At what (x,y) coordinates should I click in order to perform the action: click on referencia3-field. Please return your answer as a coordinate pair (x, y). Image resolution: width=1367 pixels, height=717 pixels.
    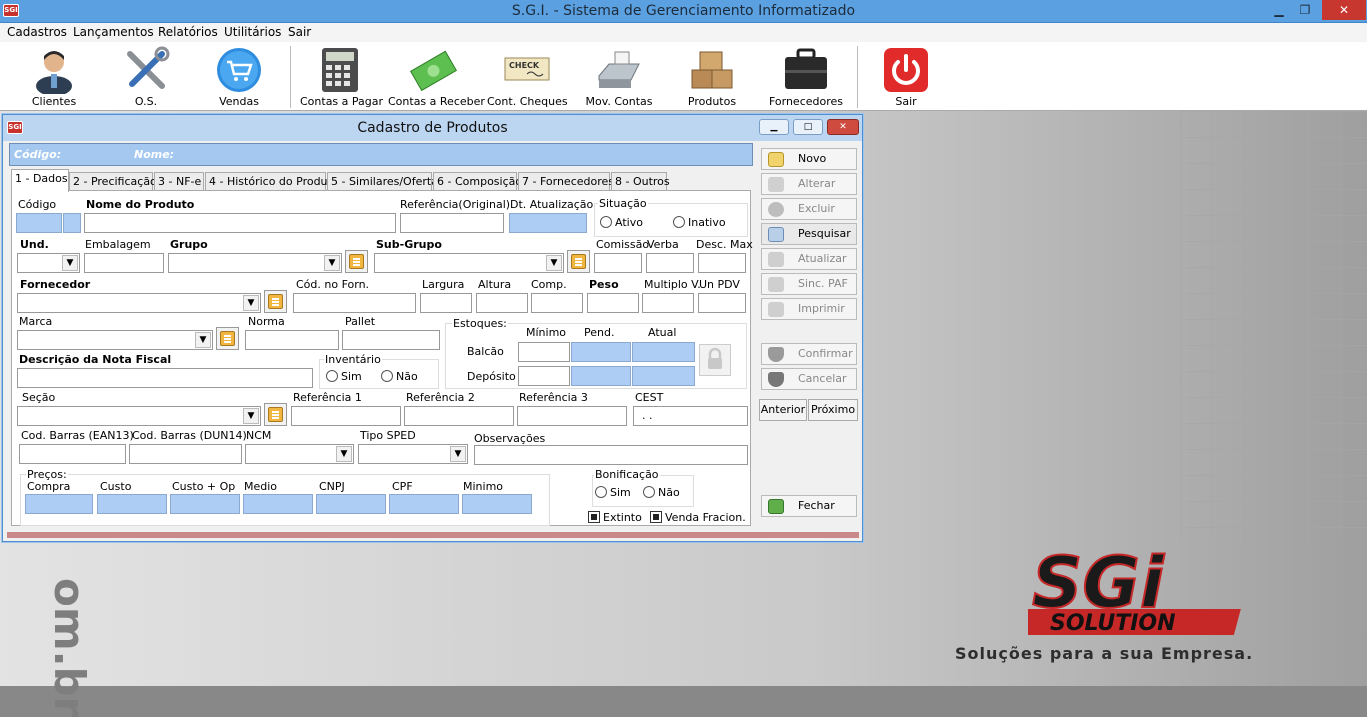
    Looking at the image, I should click on (572, 416).